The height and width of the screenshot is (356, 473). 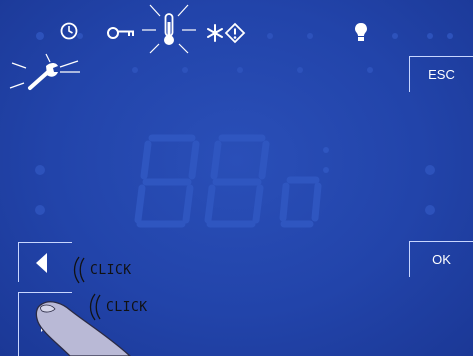 What do you see at coordinates (361, 32) in the screenshot?
I see `lightbulb-icon` at bounding box center [361, 32].